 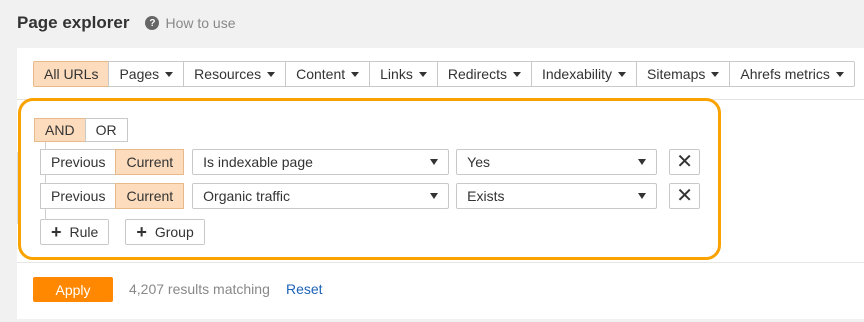 What do you see at coordinates (152, 23) in the screenshot?
I see `help-circle-icon: ?` at bounding box center [152, 23].